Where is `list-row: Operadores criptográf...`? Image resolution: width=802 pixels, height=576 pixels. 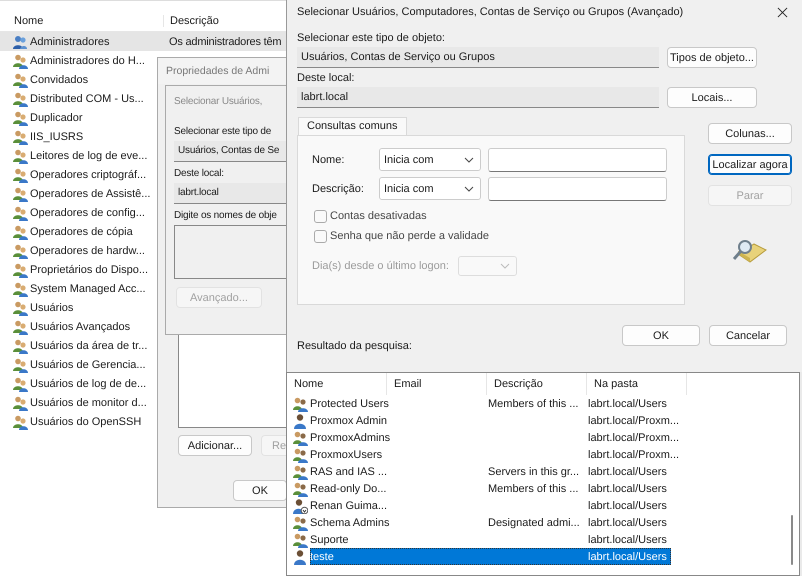 list-row: Operadores criptográf... is located at coordinates (78, 174).